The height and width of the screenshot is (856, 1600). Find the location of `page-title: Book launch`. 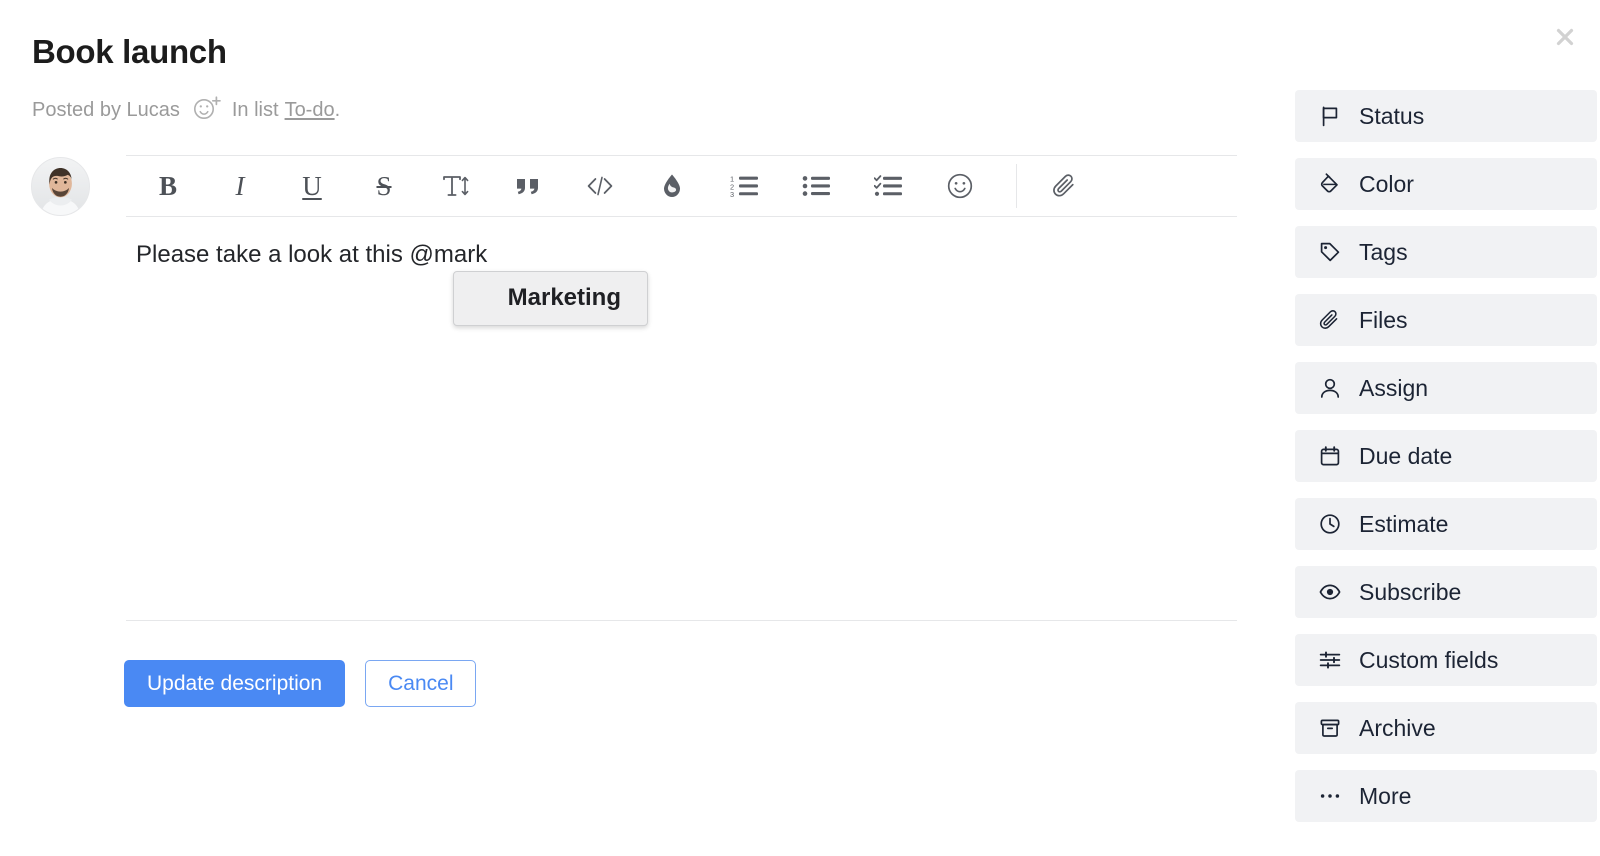

page-title: Book launch is located at coordinates (129, 51).